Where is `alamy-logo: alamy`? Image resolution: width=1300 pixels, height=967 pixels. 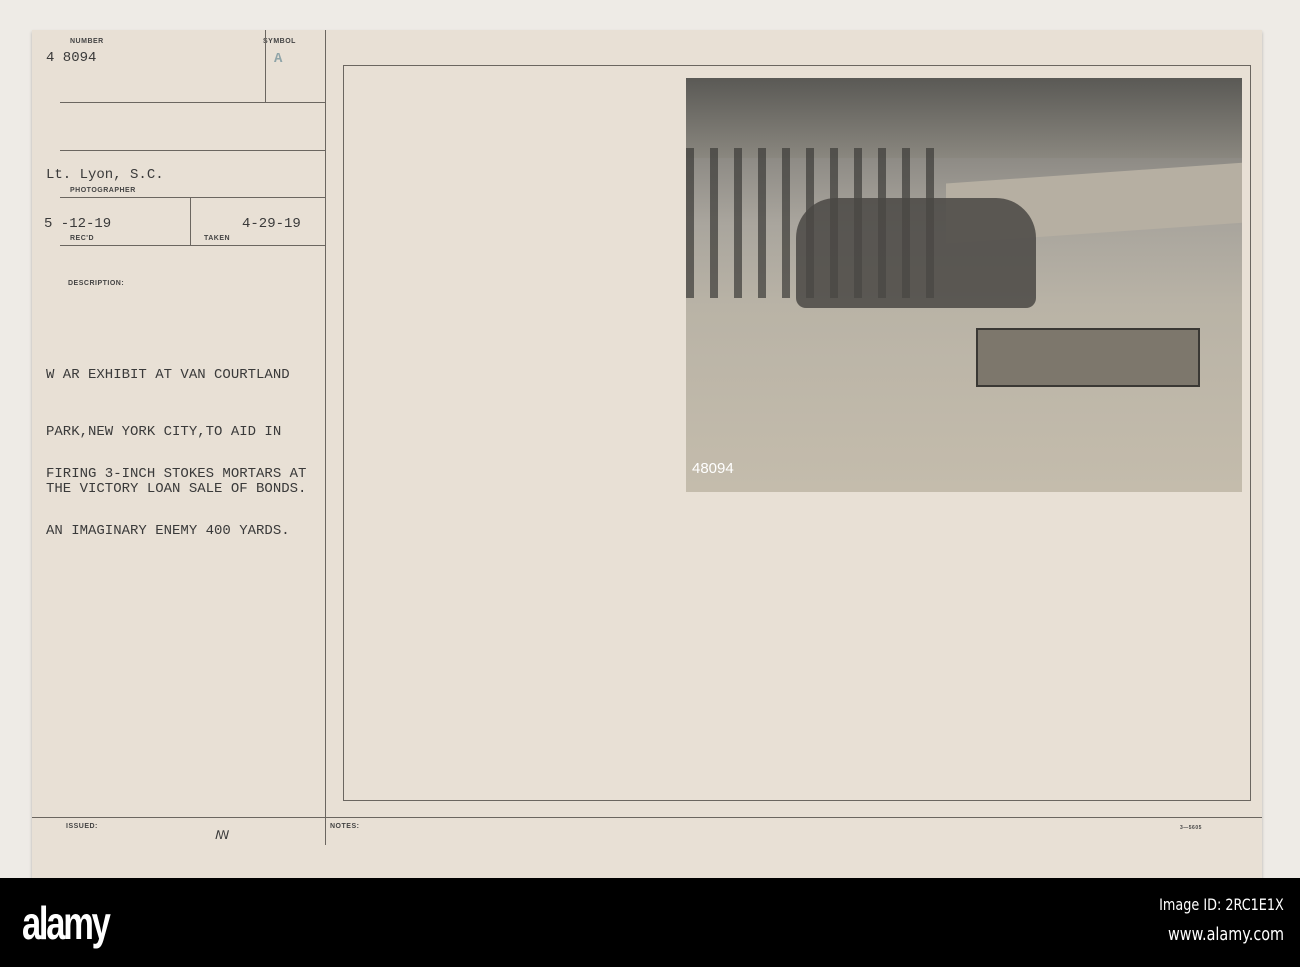
alamy-logo: alamy is located at coordinates (66, 923).